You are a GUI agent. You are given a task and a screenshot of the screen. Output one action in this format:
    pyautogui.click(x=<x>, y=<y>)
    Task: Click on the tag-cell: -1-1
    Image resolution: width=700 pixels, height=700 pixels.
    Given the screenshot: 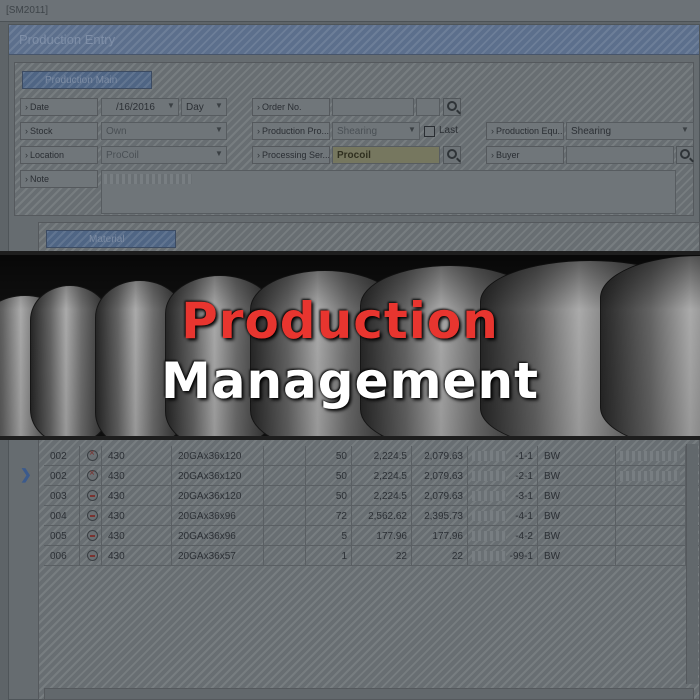 What is the action you would take?
    pyautogui.click(x=503, y=456)
    